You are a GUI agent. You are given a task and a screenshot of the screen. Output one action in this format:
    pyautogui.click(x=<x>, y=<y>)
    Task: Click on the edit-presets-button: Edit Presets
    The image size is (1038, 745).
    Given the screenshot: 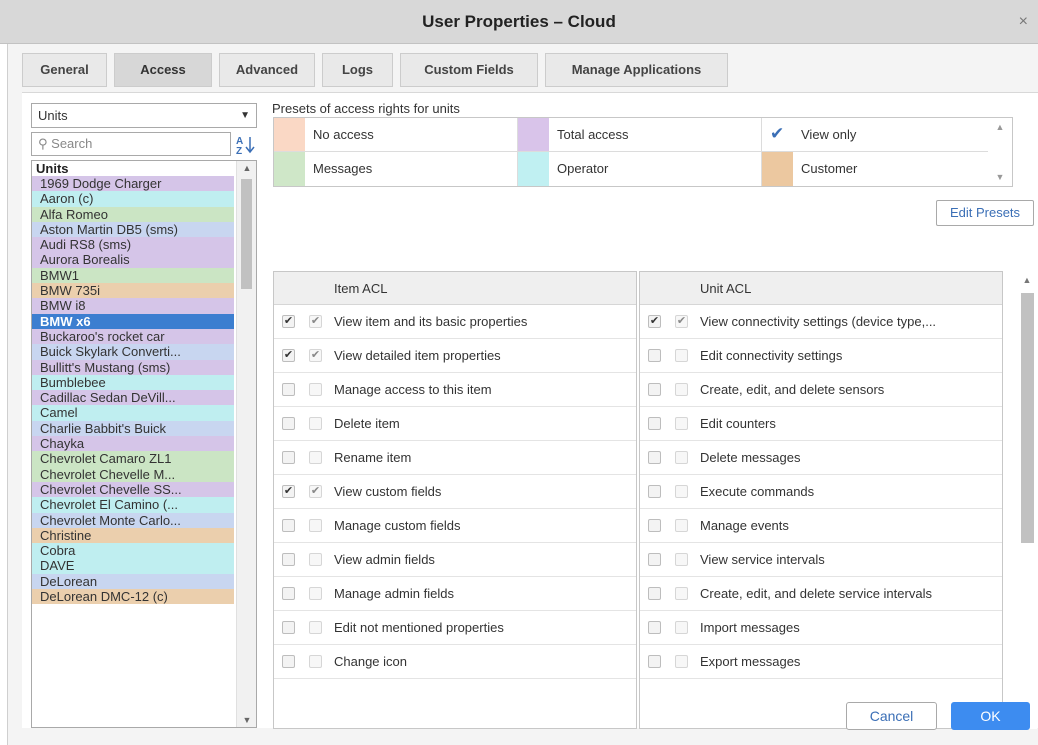 What is the action you would take?
    pyautogui.click(x=985, y=213)
    